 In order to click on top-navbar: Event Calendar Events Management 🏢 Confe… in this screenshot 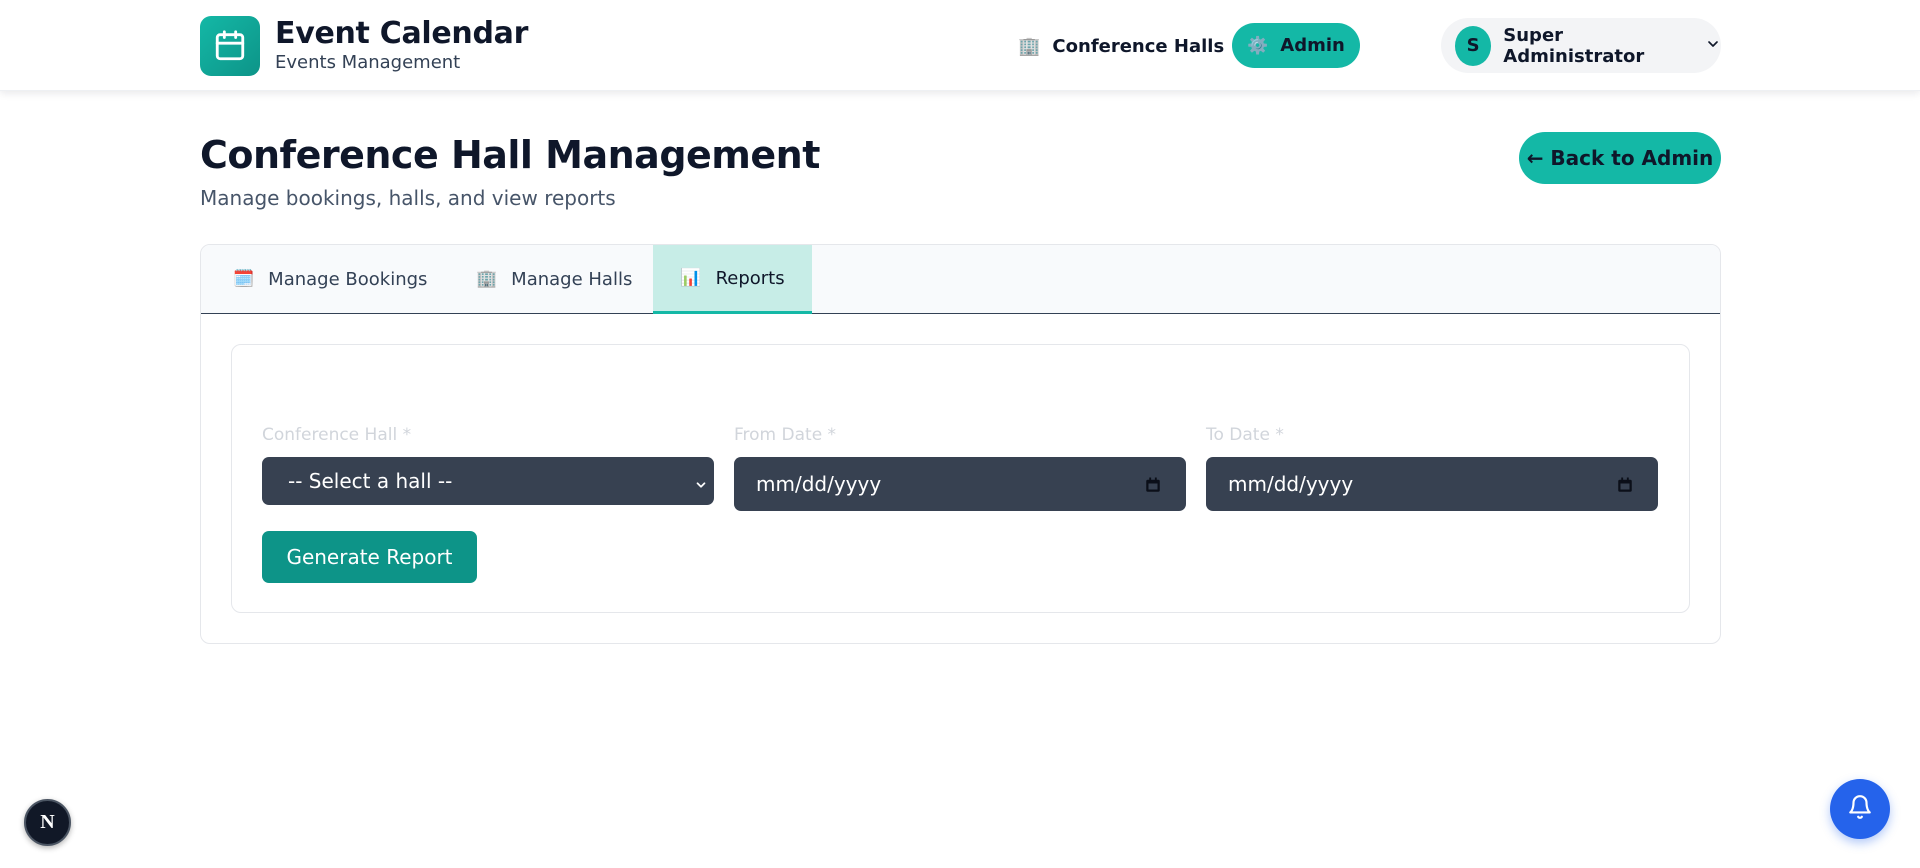, I will do `click(960, 45)`.